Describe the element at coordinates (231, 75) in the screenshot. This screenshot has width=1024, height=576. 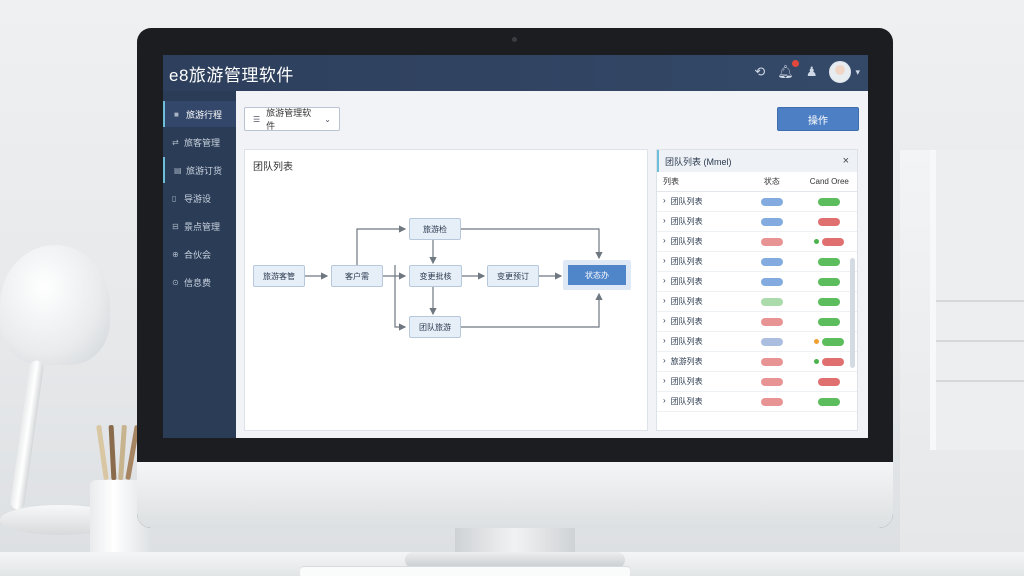
I see `app-title: e8旅游管理软件` at that location.